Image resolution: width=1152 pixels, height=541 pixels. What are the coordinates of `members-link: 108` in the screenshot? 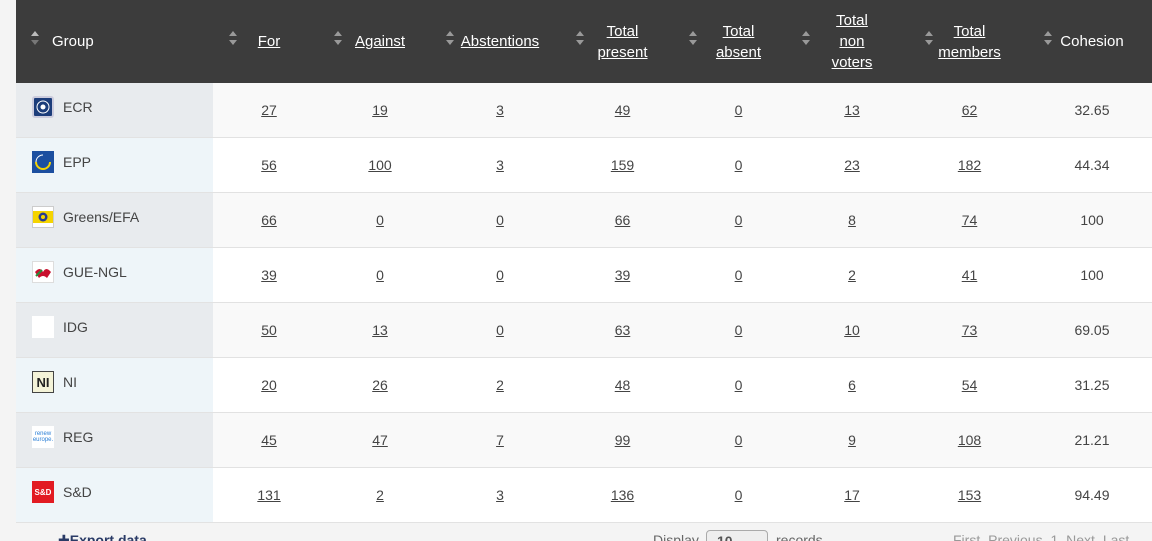 It's located at (969, 440).